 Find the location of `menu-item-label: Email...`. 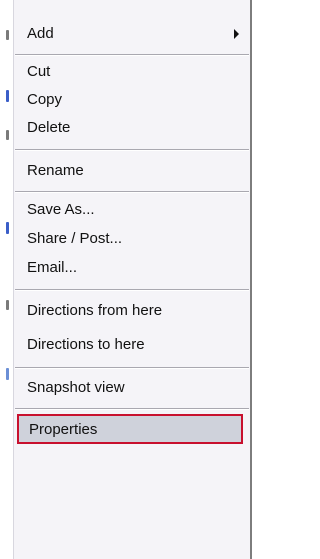

menu-item-label: Email... is located at coordinates (52, 267).